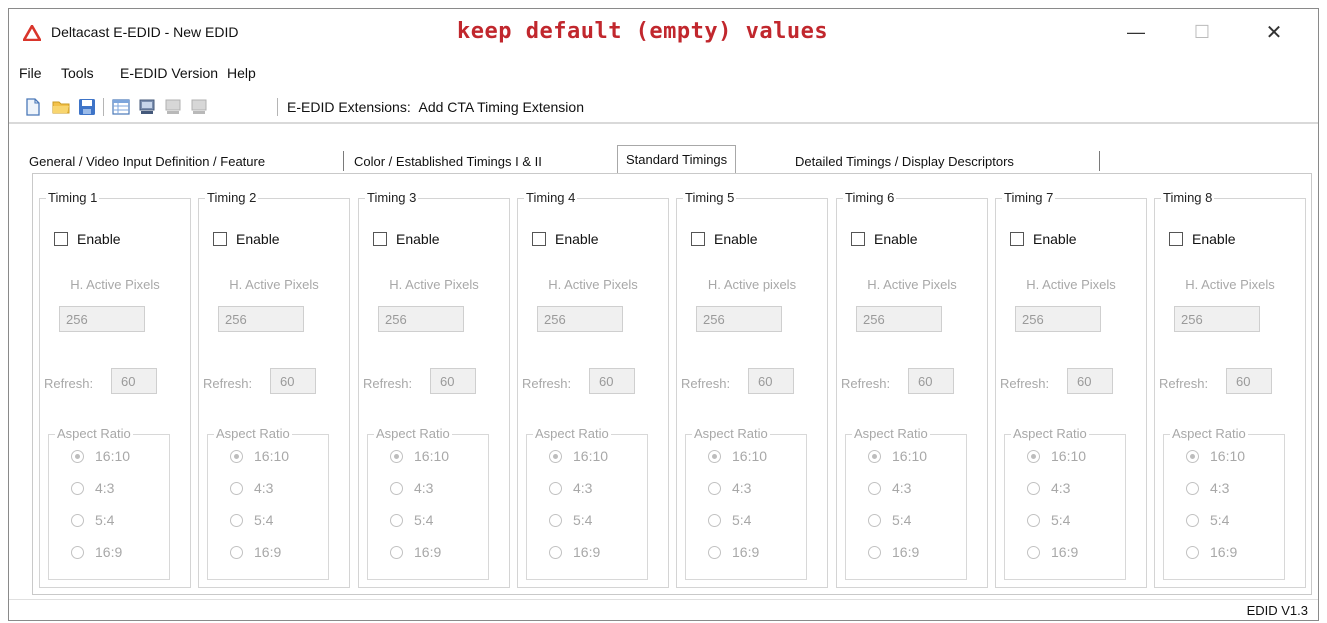  What do you see at coordinates (77, 73) in the screenshot?
I see `menu-tools: Tools` at bounding box center [77, 73].